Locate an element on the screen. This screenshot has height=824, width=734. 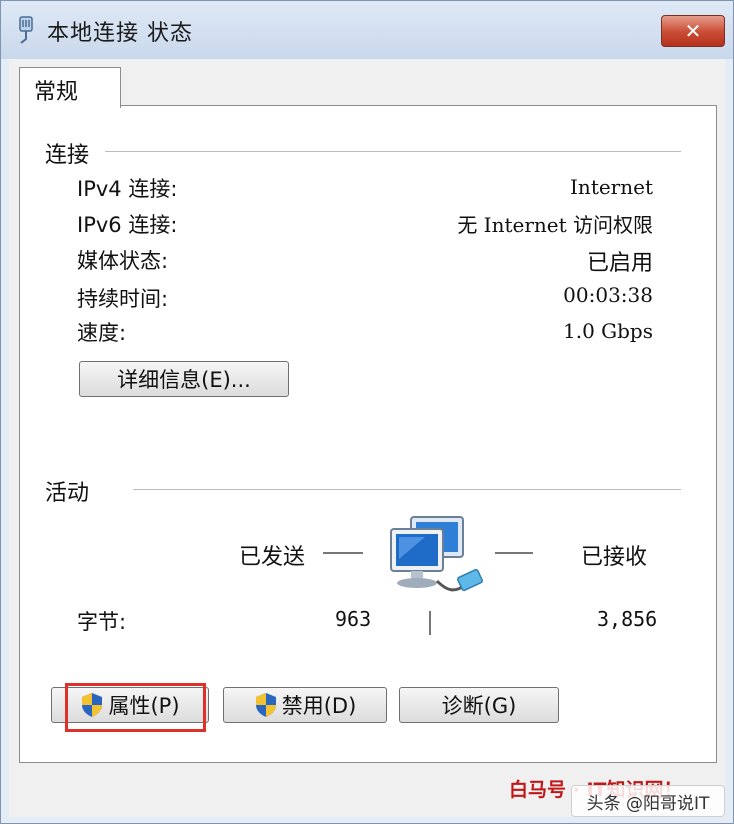
uac-shield-icon is located at coordinates (265, 705).